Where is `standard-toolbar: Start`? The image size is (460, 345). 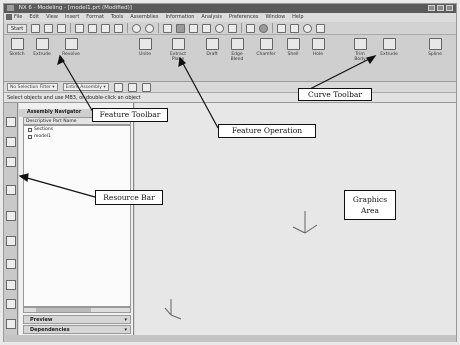 standard-toolbar: Start is located at coordinates (230, 28).